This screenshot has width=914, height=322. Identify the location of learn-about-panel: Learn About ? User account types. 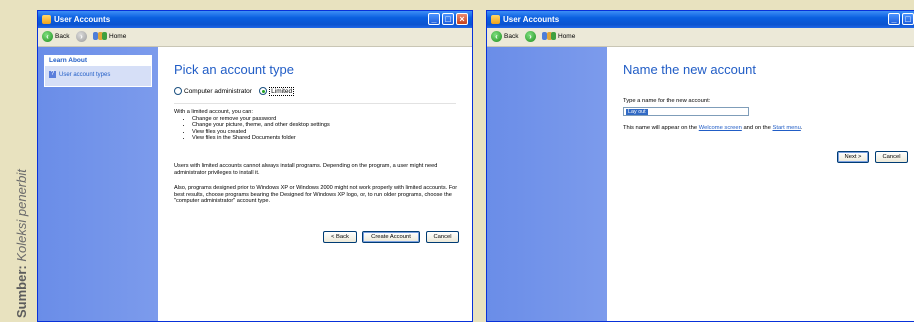
(98, 71).